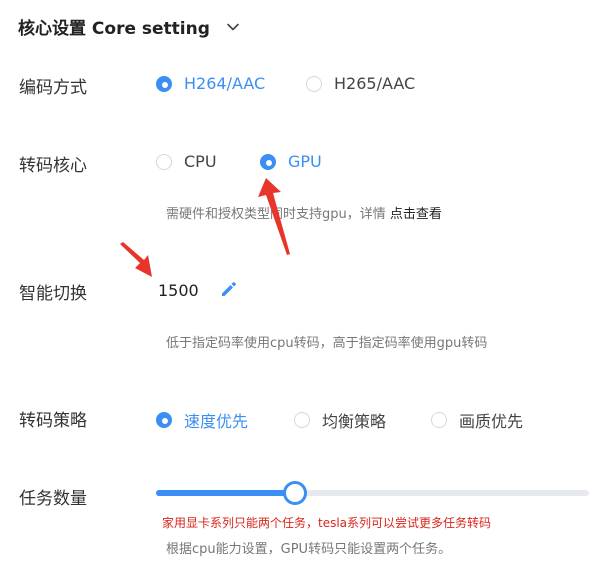 This screenshot has height=576, width=589. What do you see at coordinates (233, 26) in the screenshot?
I see `chevron-down-icon` at bounding box center [233, 26].